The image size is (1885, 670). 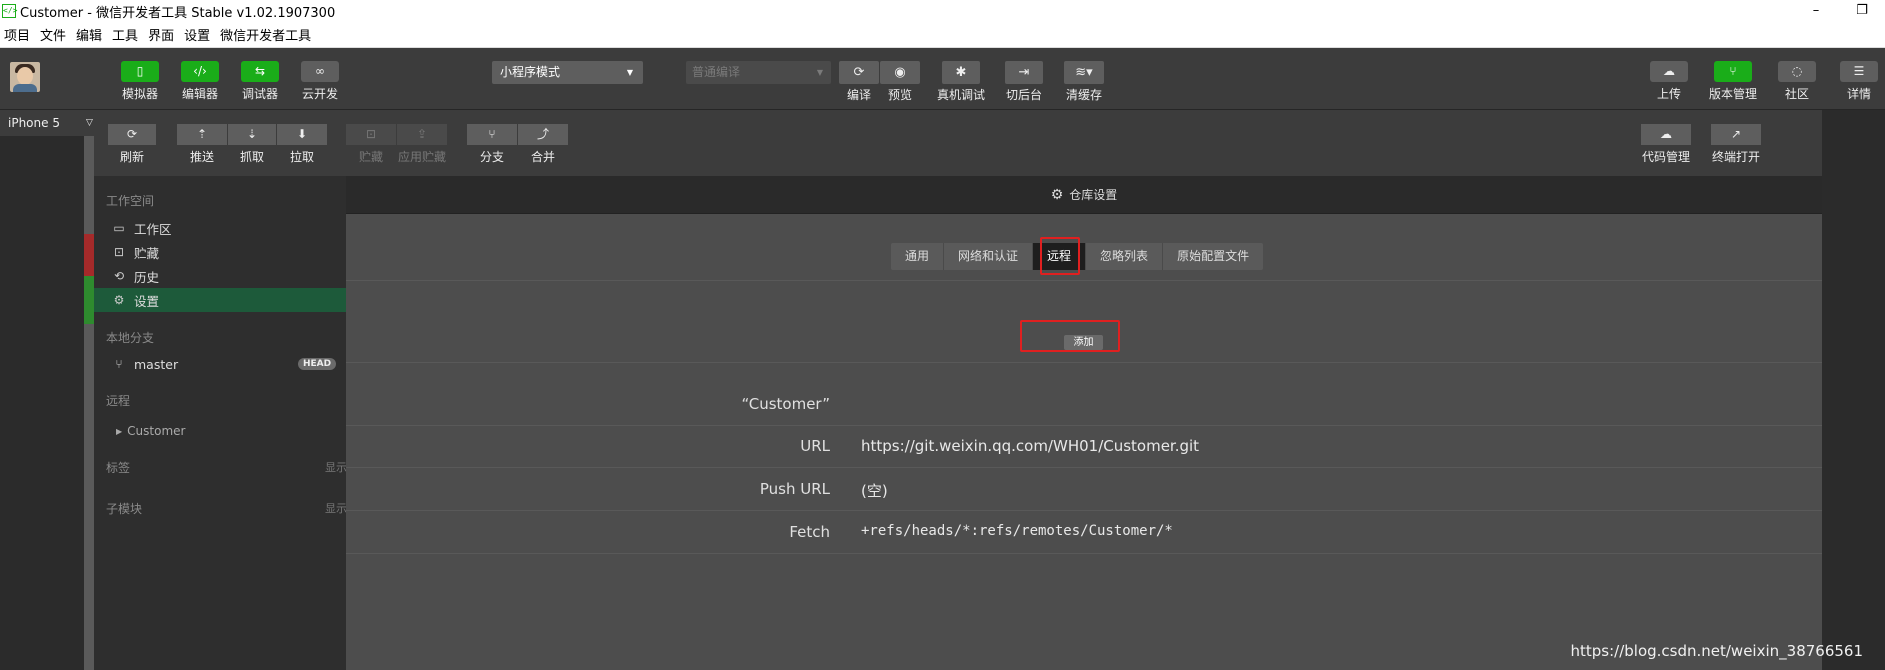 What do you see at coordinates (758, 72) in the screenshot?
I see `compile-mode-select: 普通编译 ▼` at bounding box center [758, 72].